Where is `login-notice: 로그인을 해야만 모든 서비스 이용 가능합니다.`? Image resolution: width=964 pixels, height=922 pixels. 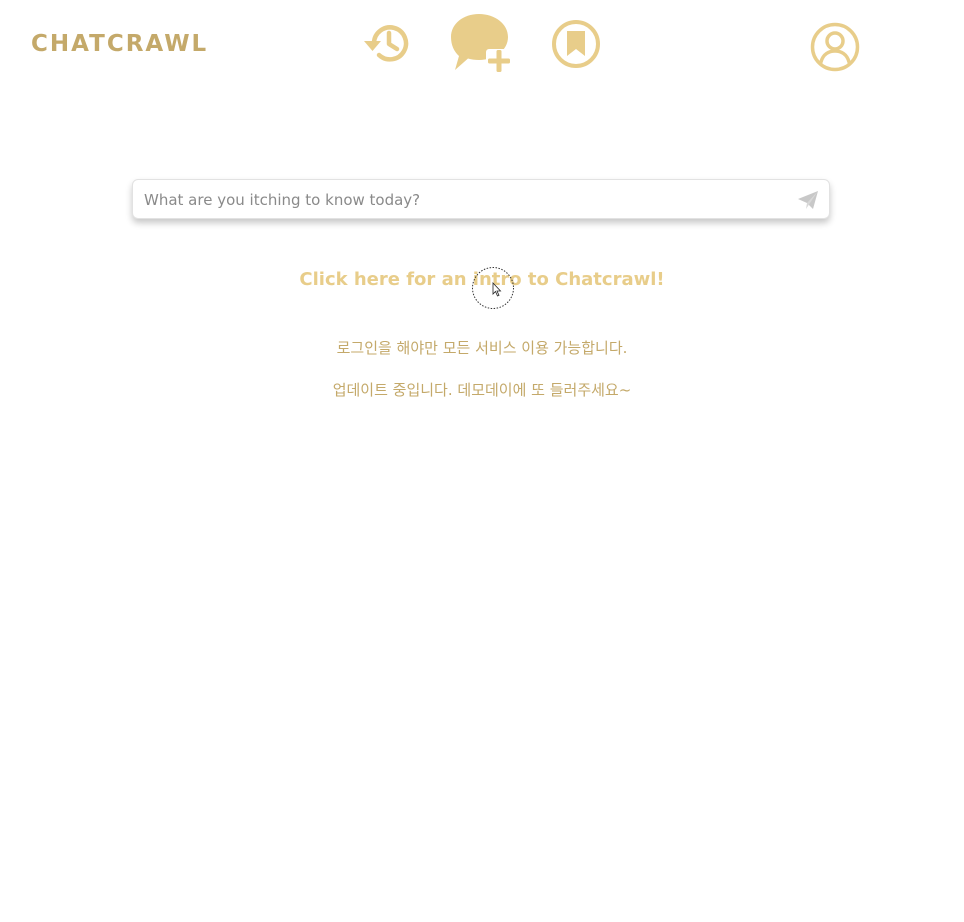 login-notice: 로그인을 해야만 모든 서비스 이용 가능합니다. is located at coordinates (482, 348).